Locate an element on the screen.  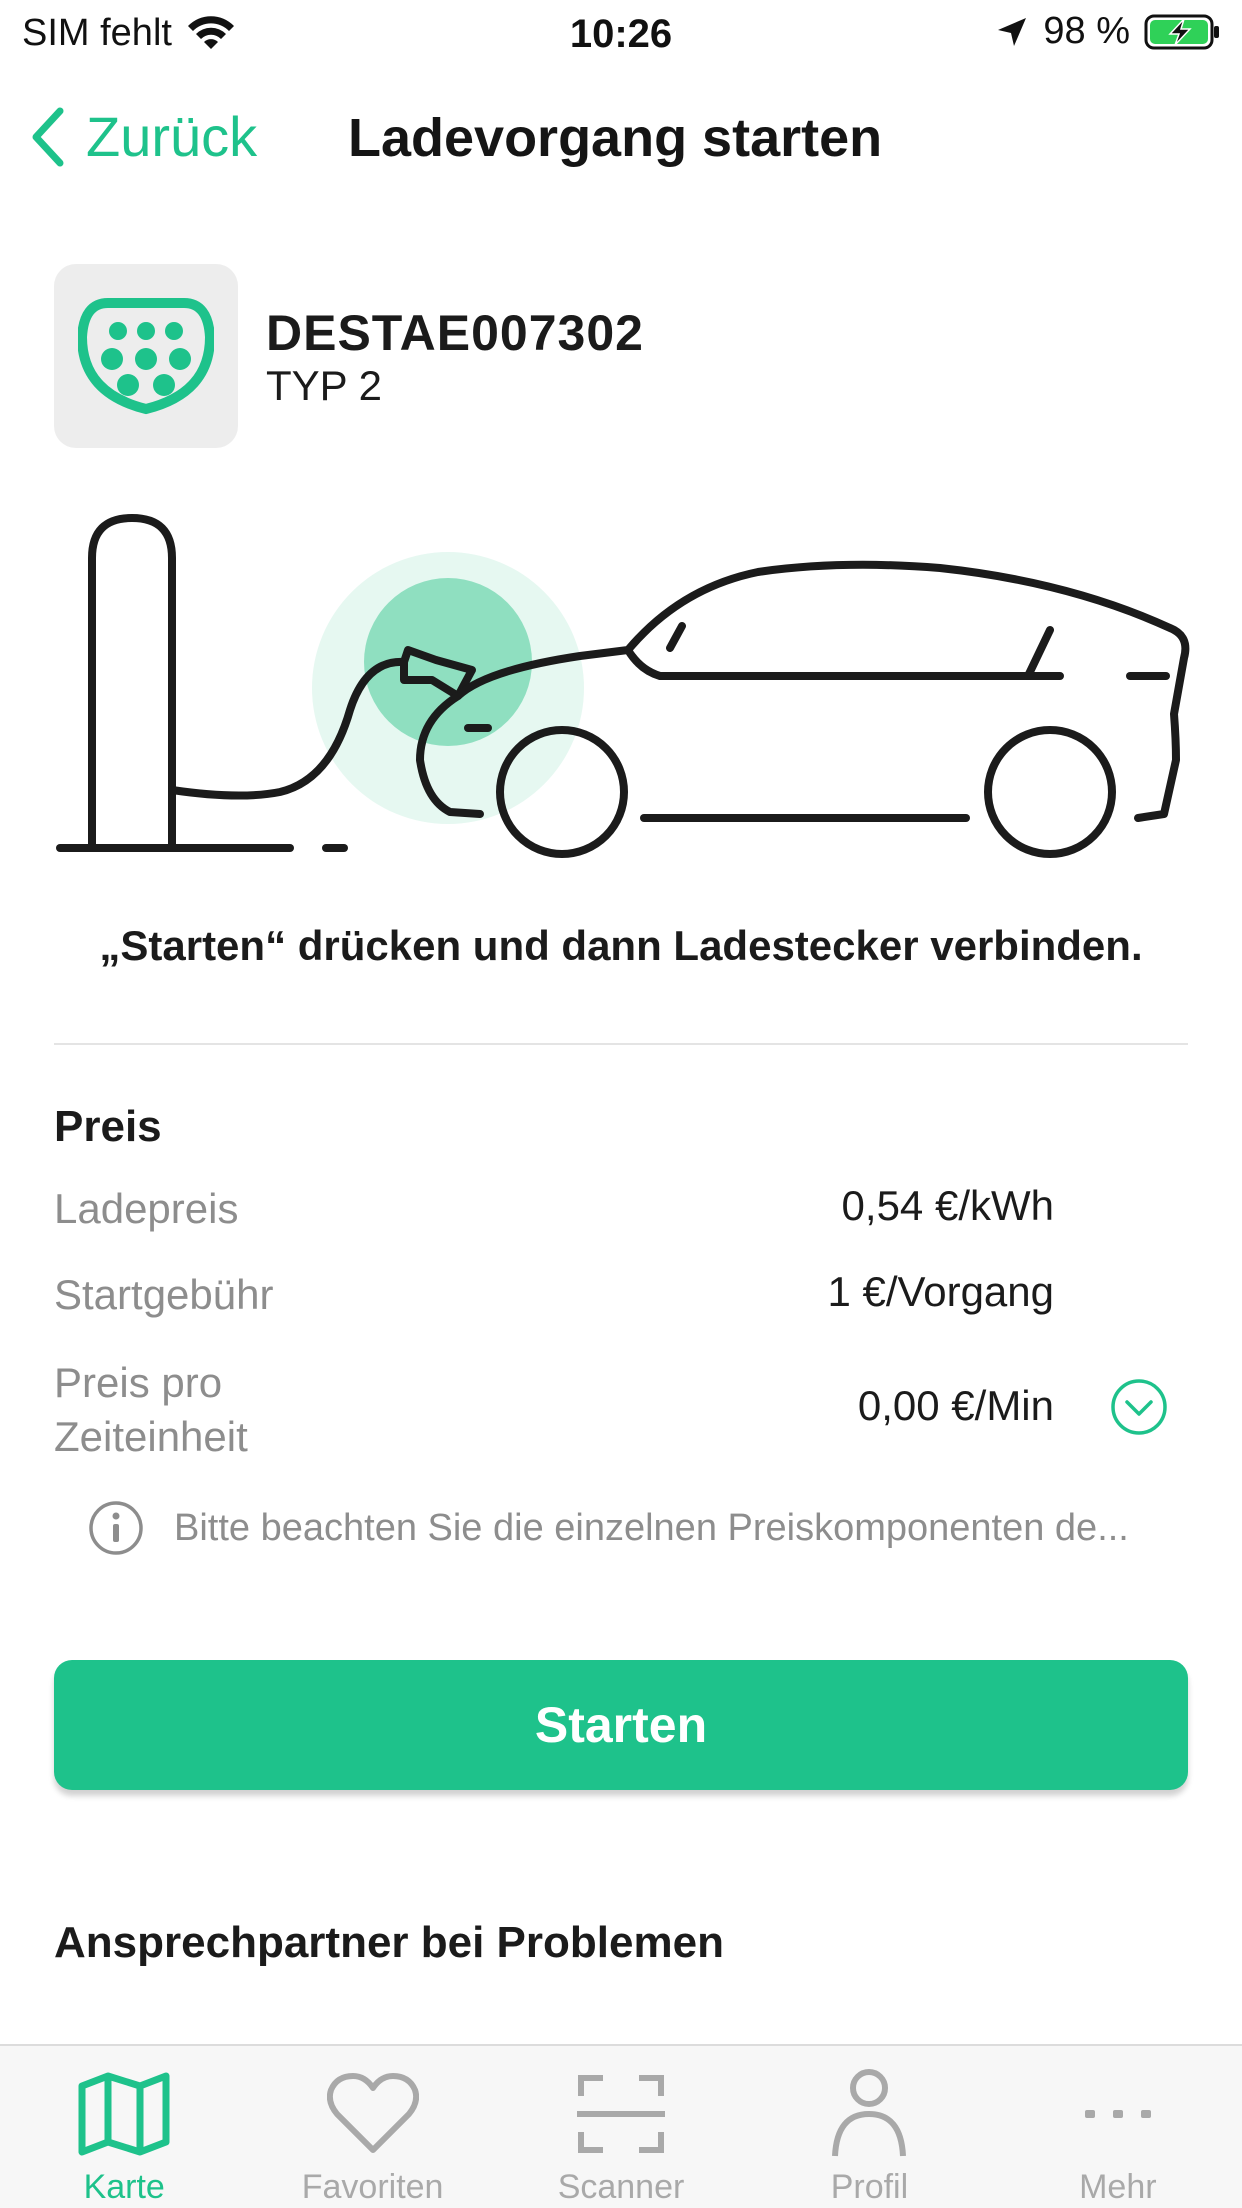
tab-label-mehr: Mehr is located at coordinates (1118, 2187).